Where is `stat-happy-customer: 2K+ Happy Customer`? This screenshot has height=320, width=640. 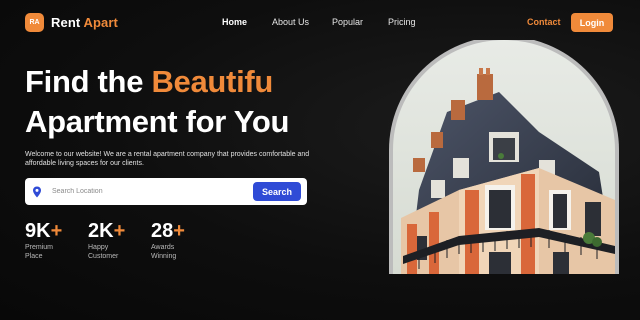 stat-happy-customer: 2K+ Happy Customer is located at coordinates (106, 240).